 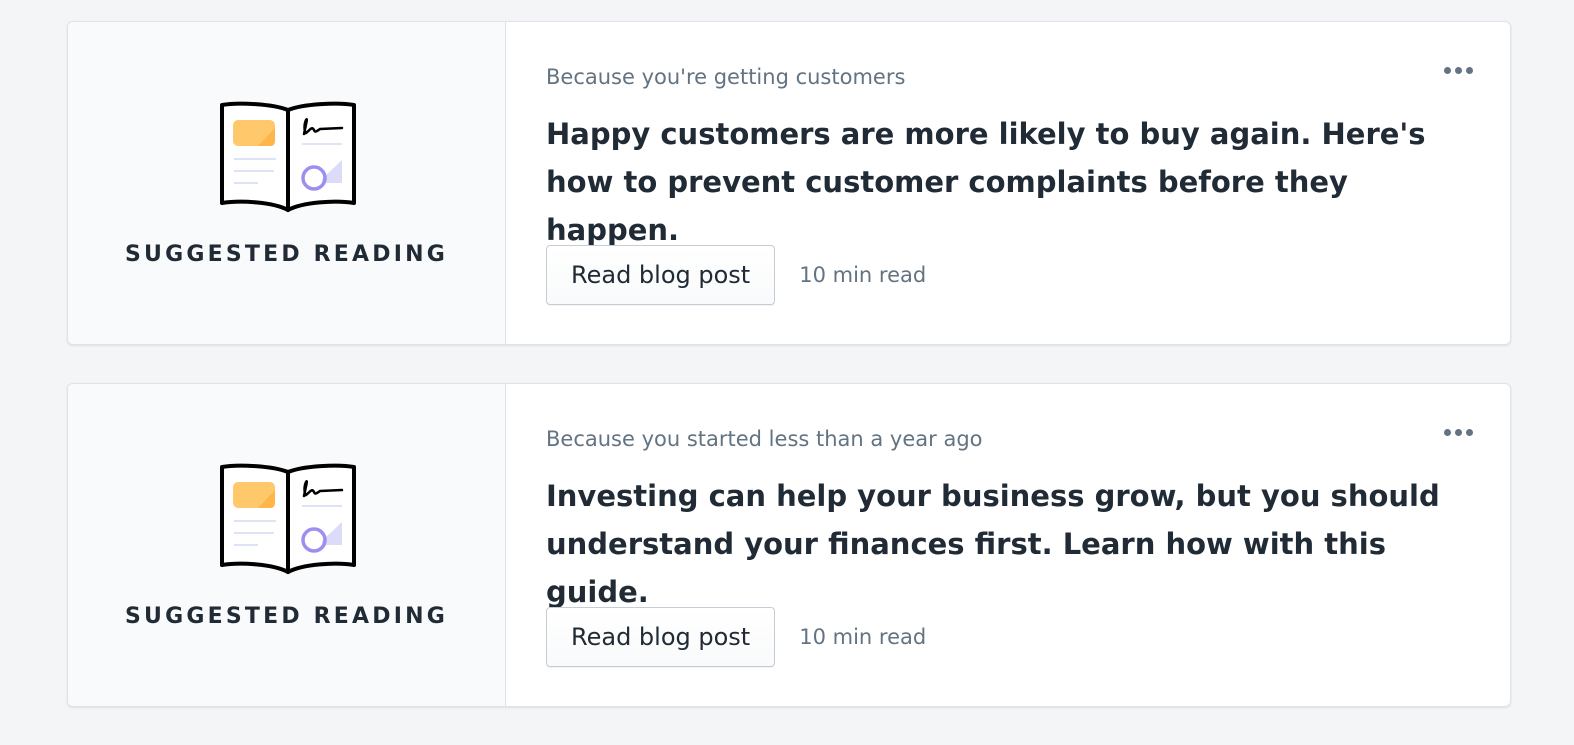 I want to click on recommendation-reason: Because you started less than a year ago, so click(x=764, y=439).